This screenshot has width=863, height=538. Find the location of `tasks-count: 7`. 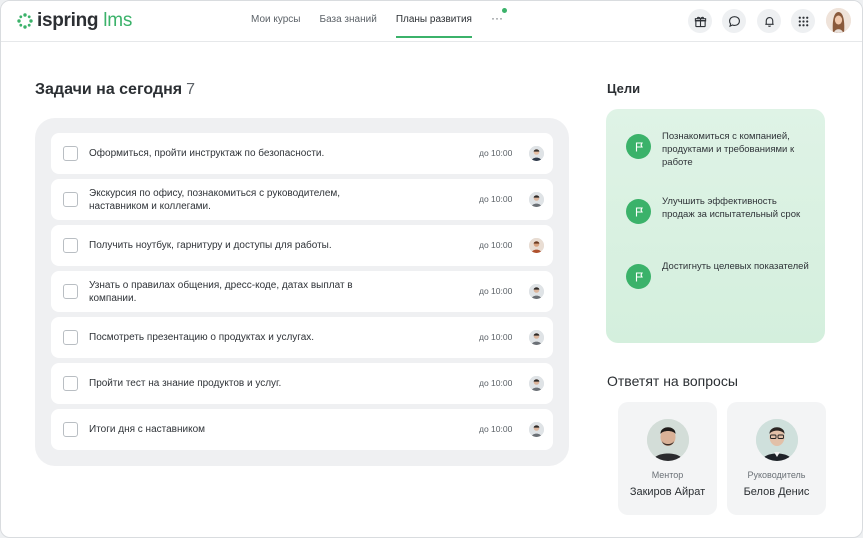

tasks-count: 7 is located at coordinates (191, 89).